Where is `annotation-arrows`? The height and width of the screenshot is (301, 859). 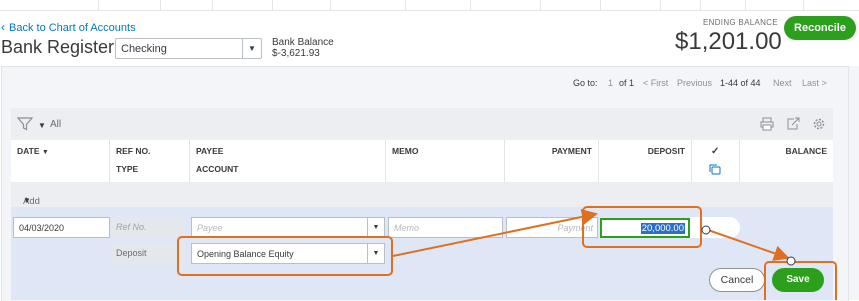
annotation-arrows is located at coordinates (594, 237).